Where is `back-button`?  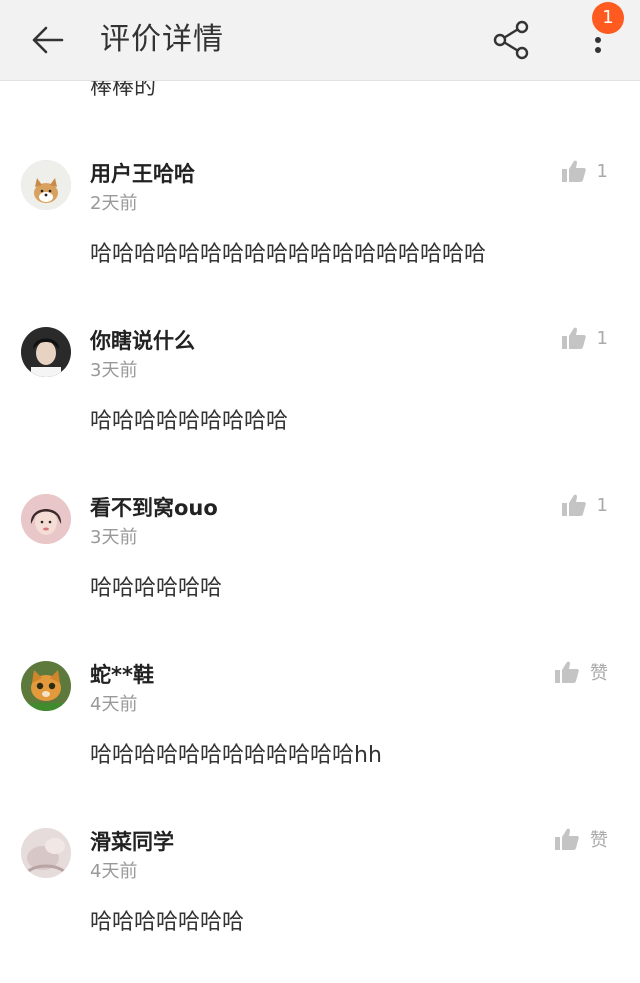
back-button is located at coordinates (48, 40).